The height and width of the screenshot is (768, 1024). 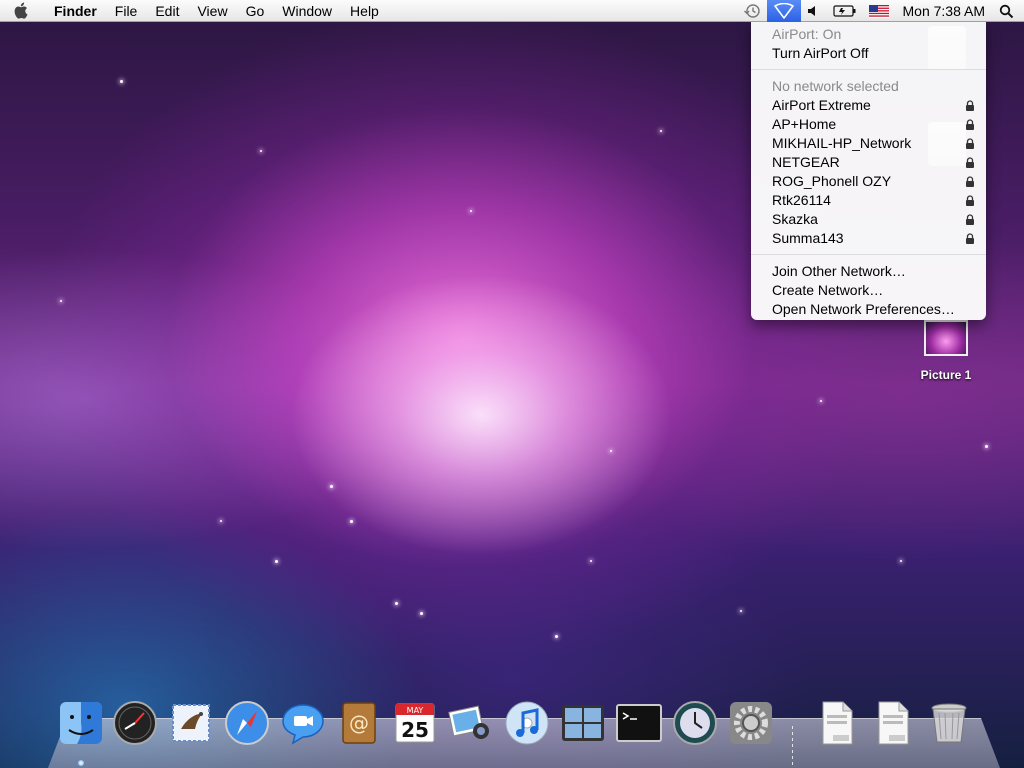 I want to click on menu-view: View, so click(x=212, y=11).